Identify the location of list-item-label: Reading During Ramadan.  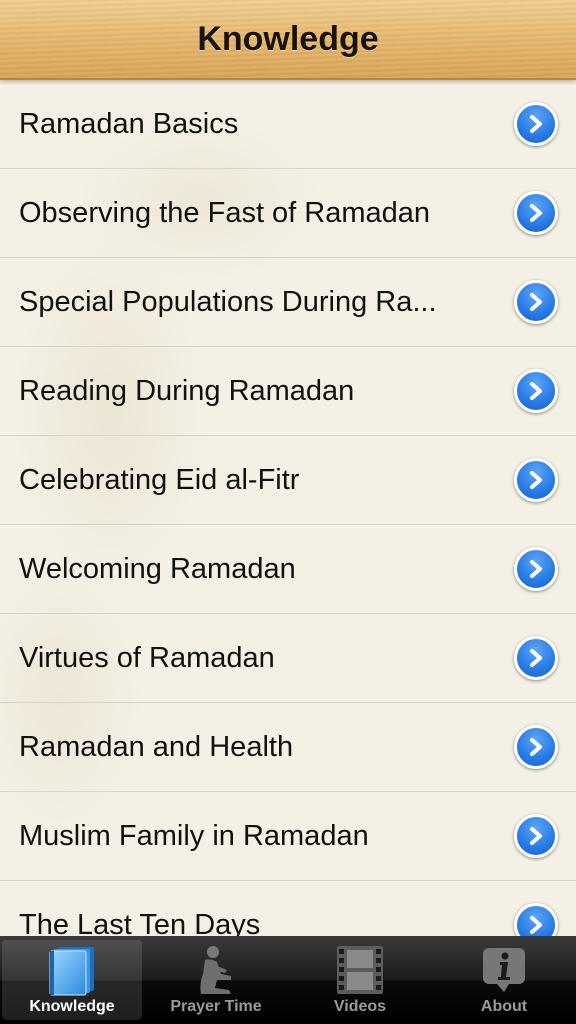
(187, 390).